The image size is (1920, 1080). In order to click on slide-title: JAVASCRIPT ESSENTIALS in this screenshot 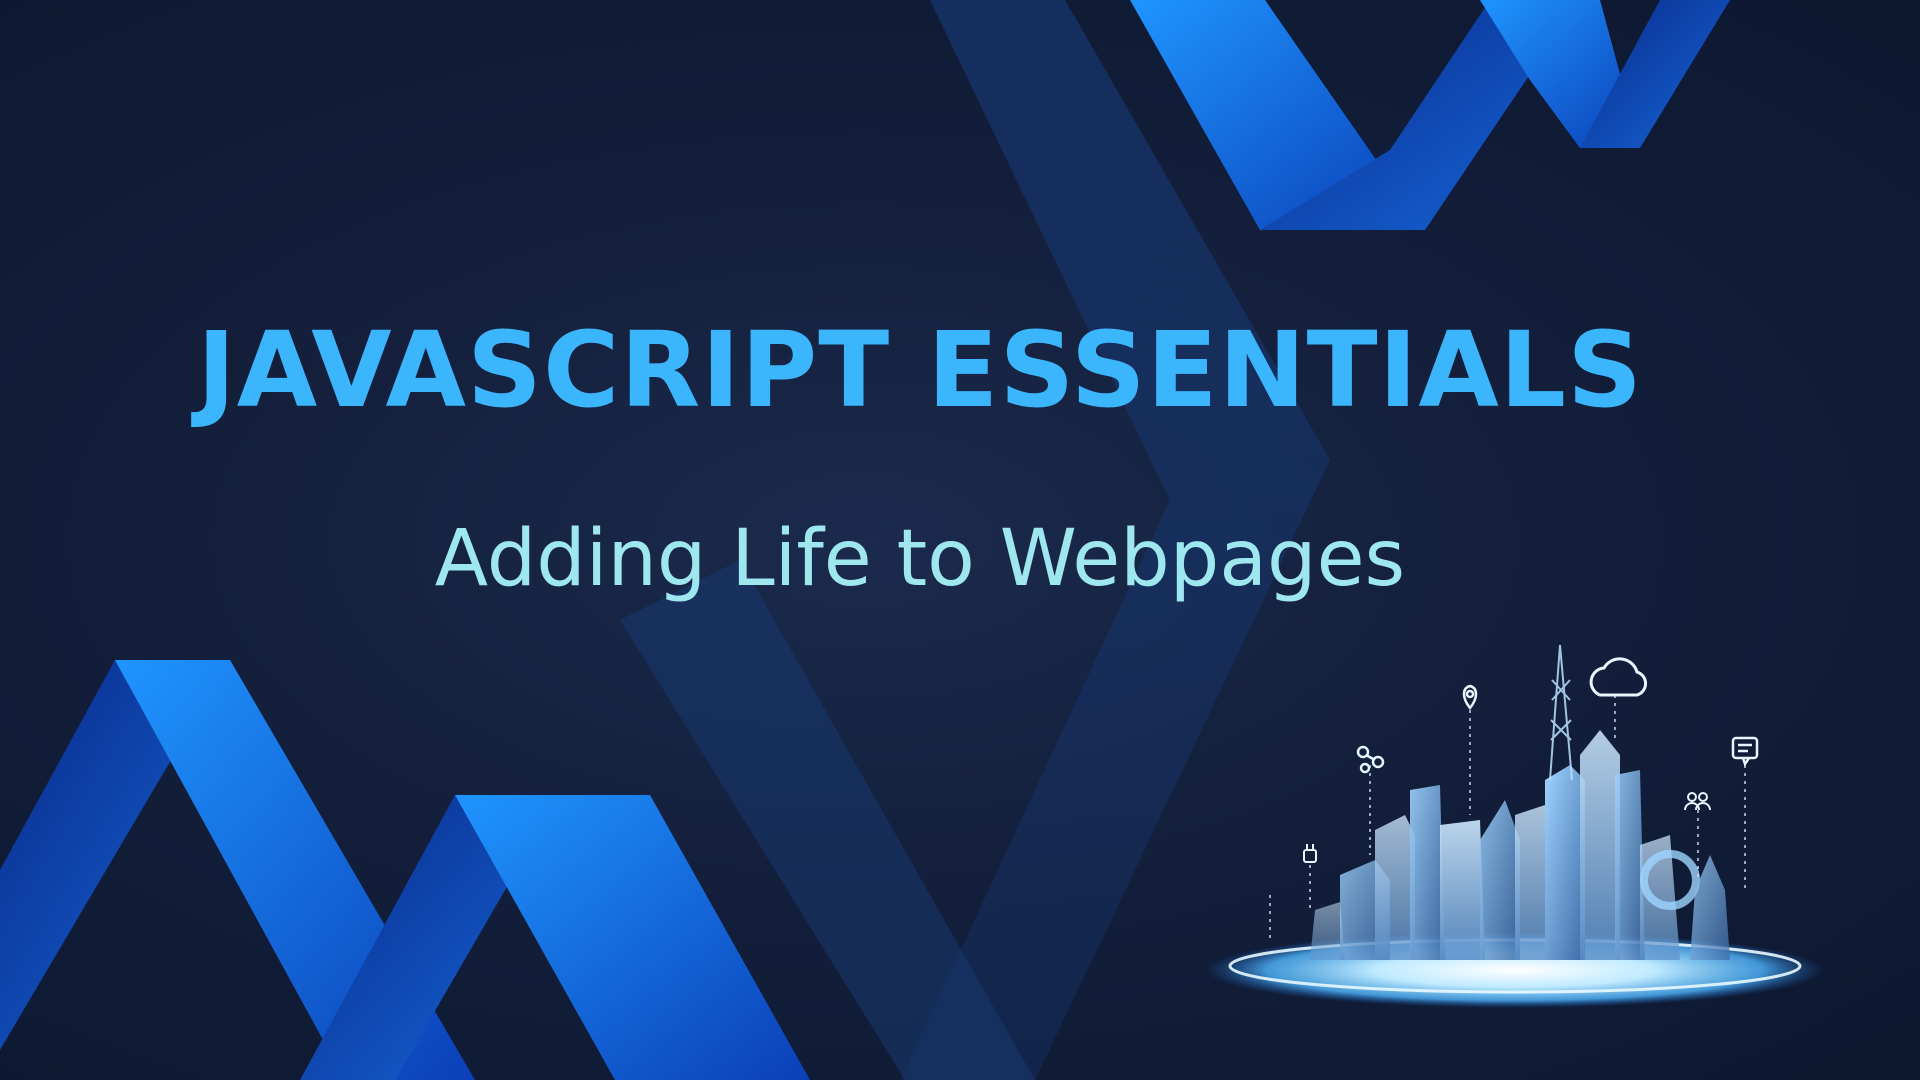, I will do `click(920, 370)`.